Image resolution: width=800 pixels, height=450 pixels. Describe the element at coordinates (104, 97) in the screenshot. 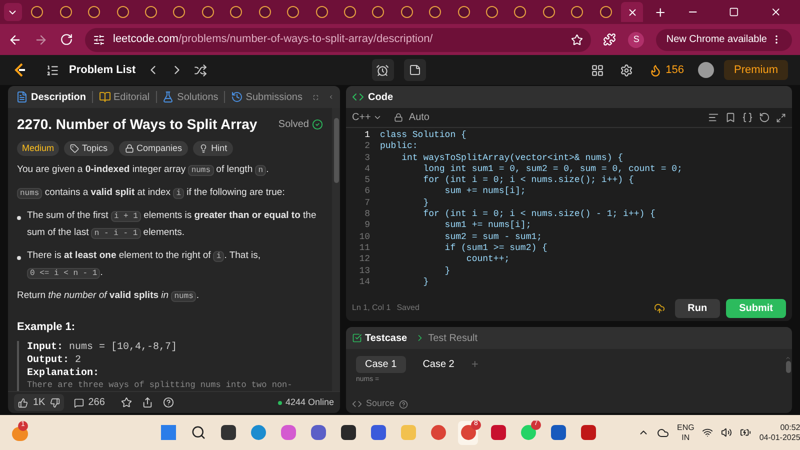

I see `book-icon` at that location.